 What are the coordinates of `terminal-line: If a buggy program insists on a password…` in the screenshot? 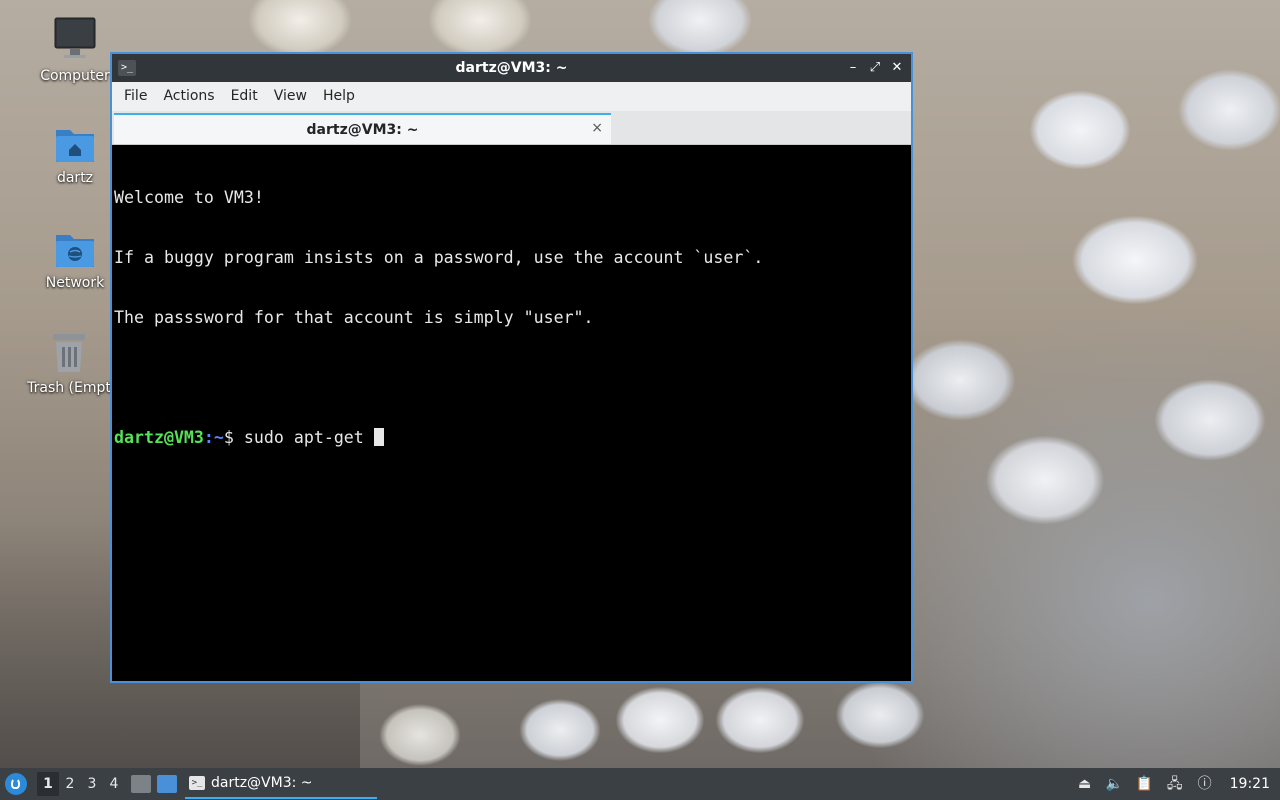 It's located at (439, 257).